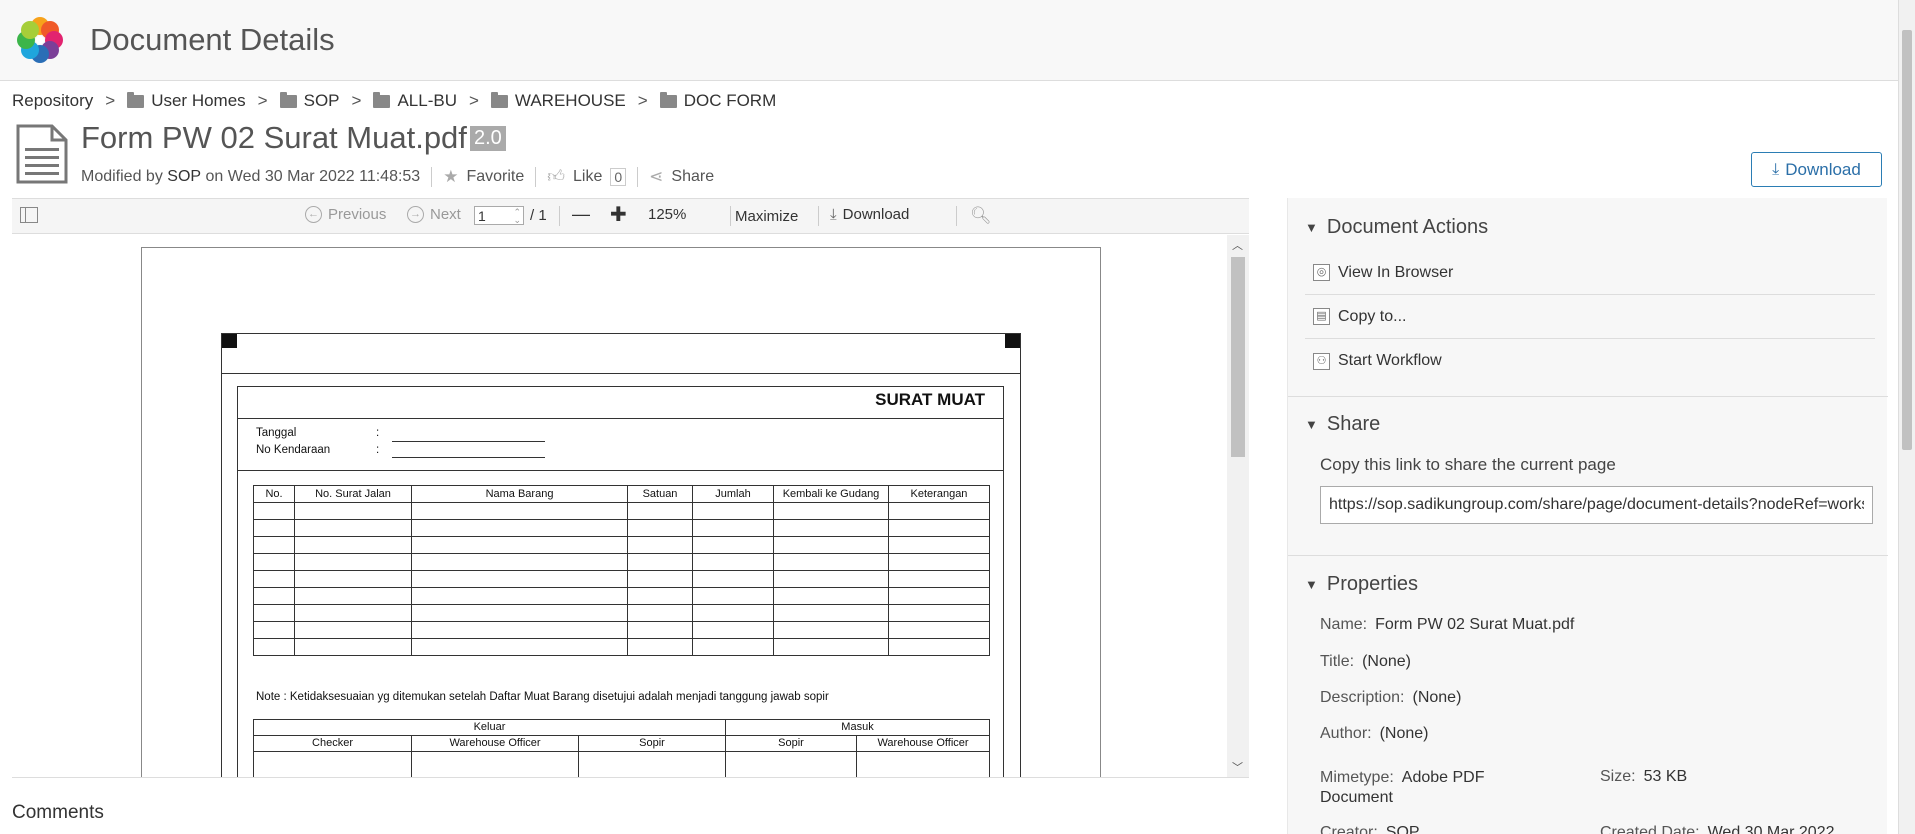  I want to click on alfresco-logo-icon, so click(40, 40).